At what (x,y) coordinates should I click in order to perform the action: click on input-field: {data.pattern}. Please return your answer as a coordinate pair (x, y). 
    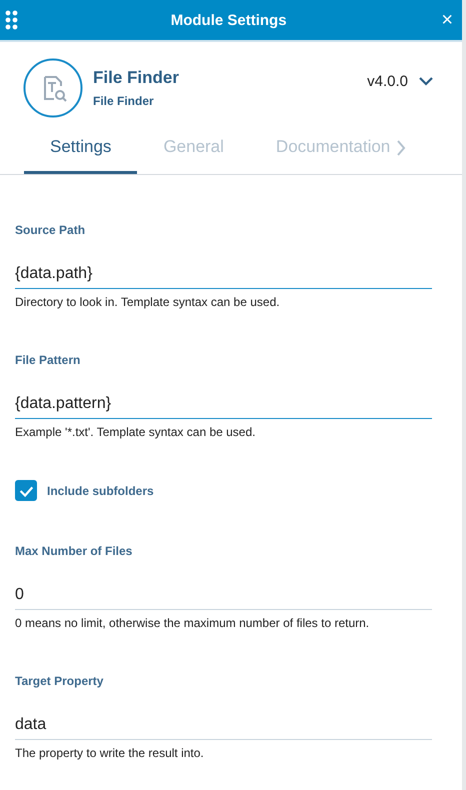
    Looking at the image, I should click on (223, 407).